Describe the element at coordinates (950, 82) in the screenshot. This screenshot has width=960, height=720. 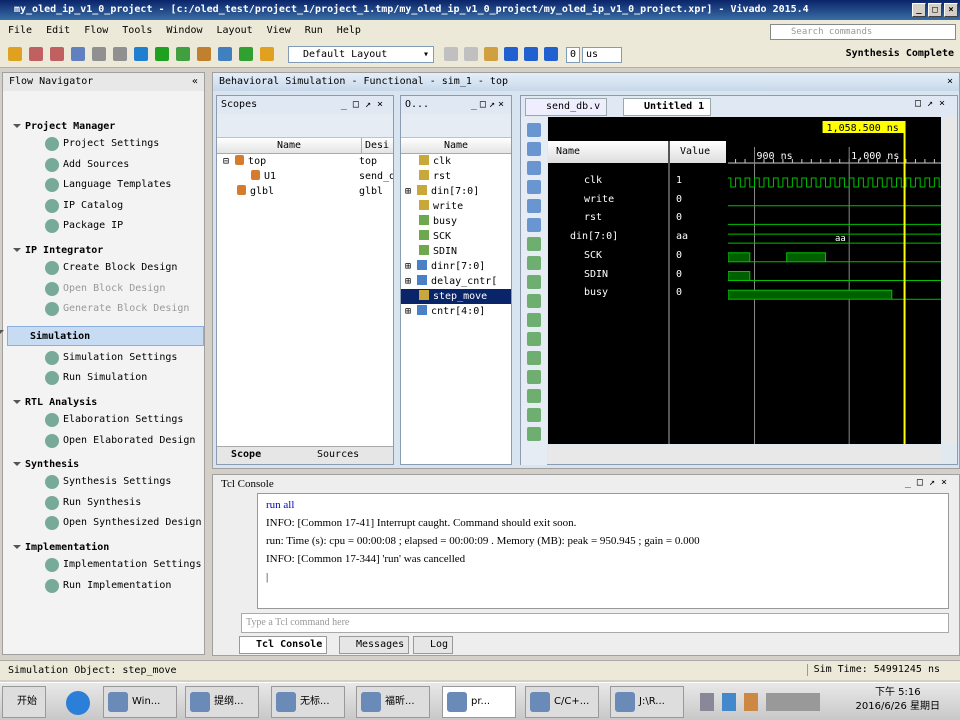
I see `close-icon: ×` at that location.